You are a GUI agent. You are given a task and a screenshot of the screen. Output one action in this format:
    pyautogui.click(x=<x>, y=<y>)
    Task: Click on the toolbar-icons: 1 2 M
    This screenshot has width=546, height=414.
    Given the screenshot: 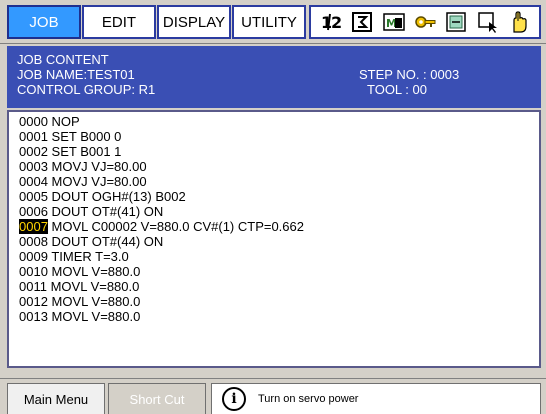 What is the action you would take?
    pyautogui.click(x=425, y=22)
    